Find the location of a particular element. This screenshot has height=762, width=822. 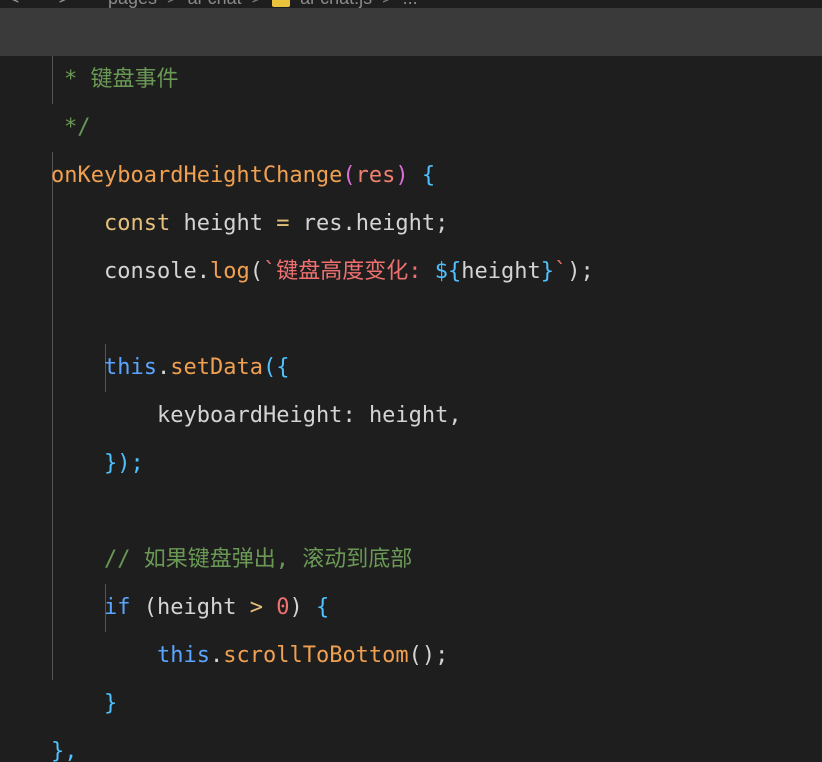

code-line: * 键盘事件 is located at coordinates (411, 50).